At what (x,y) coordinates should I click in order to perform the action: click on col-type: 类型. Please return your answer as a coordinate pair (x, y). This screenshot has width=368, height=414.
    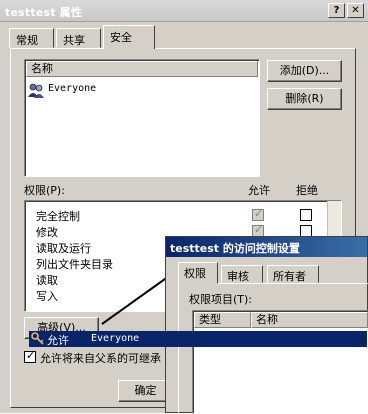
    Looking at the image, I should click on (222, 320).